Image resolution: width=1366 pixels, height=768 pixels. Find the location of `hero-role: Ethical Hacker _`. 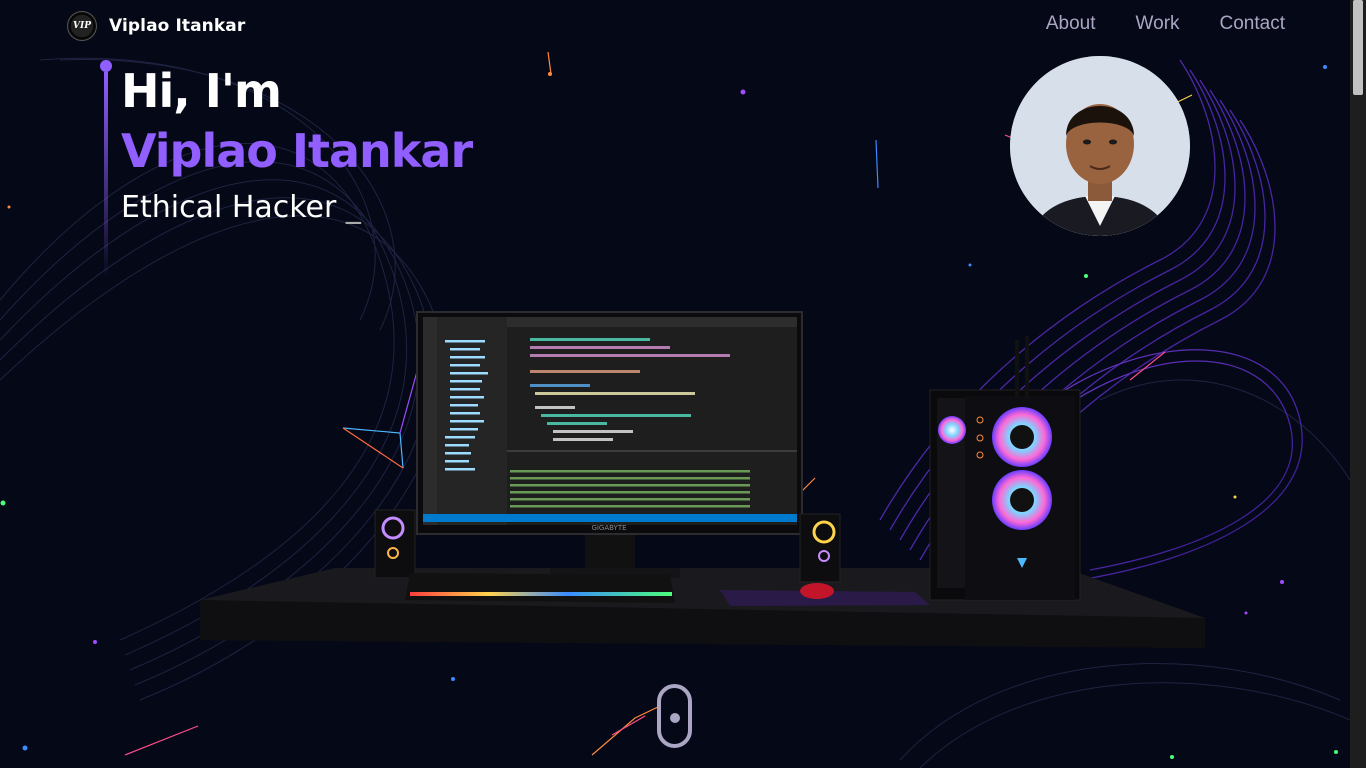

hero-role: Ethical Hacker _ is located at coordinates (241, 207).